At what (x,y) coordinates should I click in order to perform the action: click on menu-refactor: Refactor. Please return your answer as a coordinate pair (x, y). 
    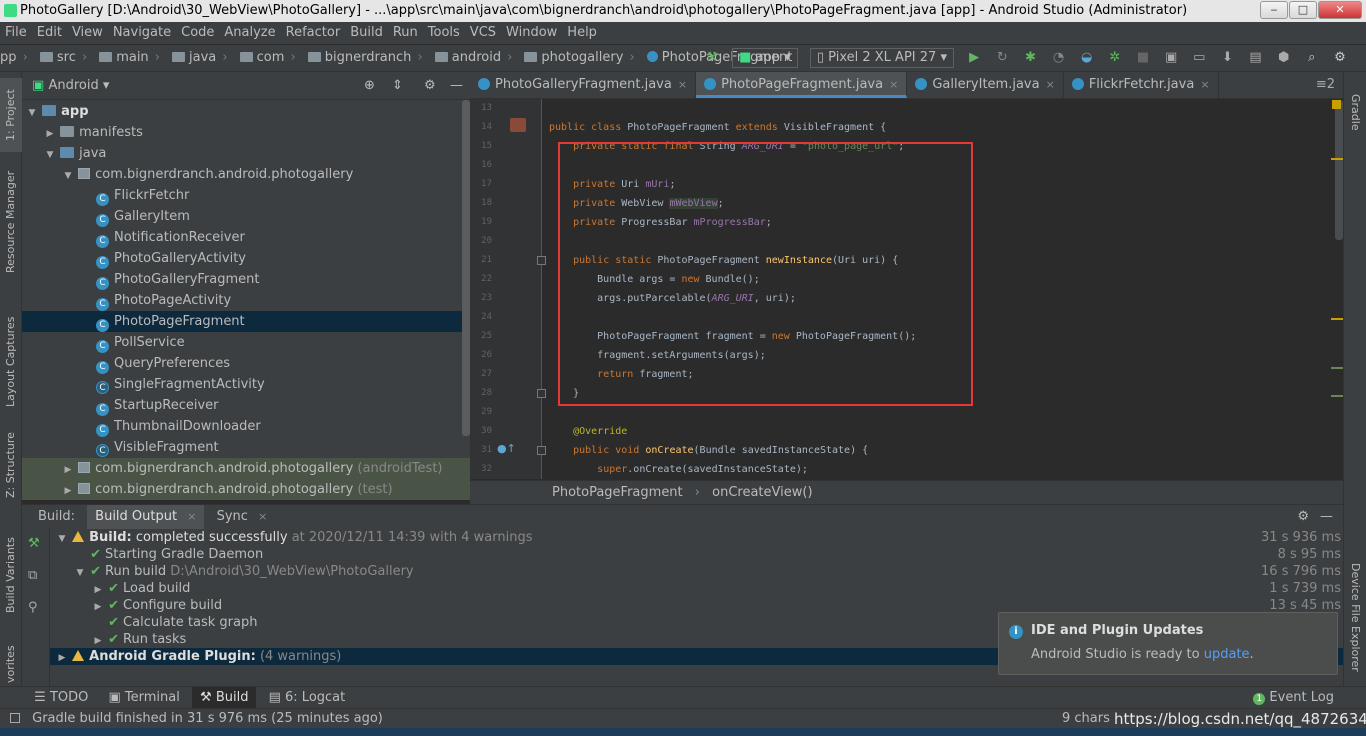
    Looking at the image, I should click on (313, 33).